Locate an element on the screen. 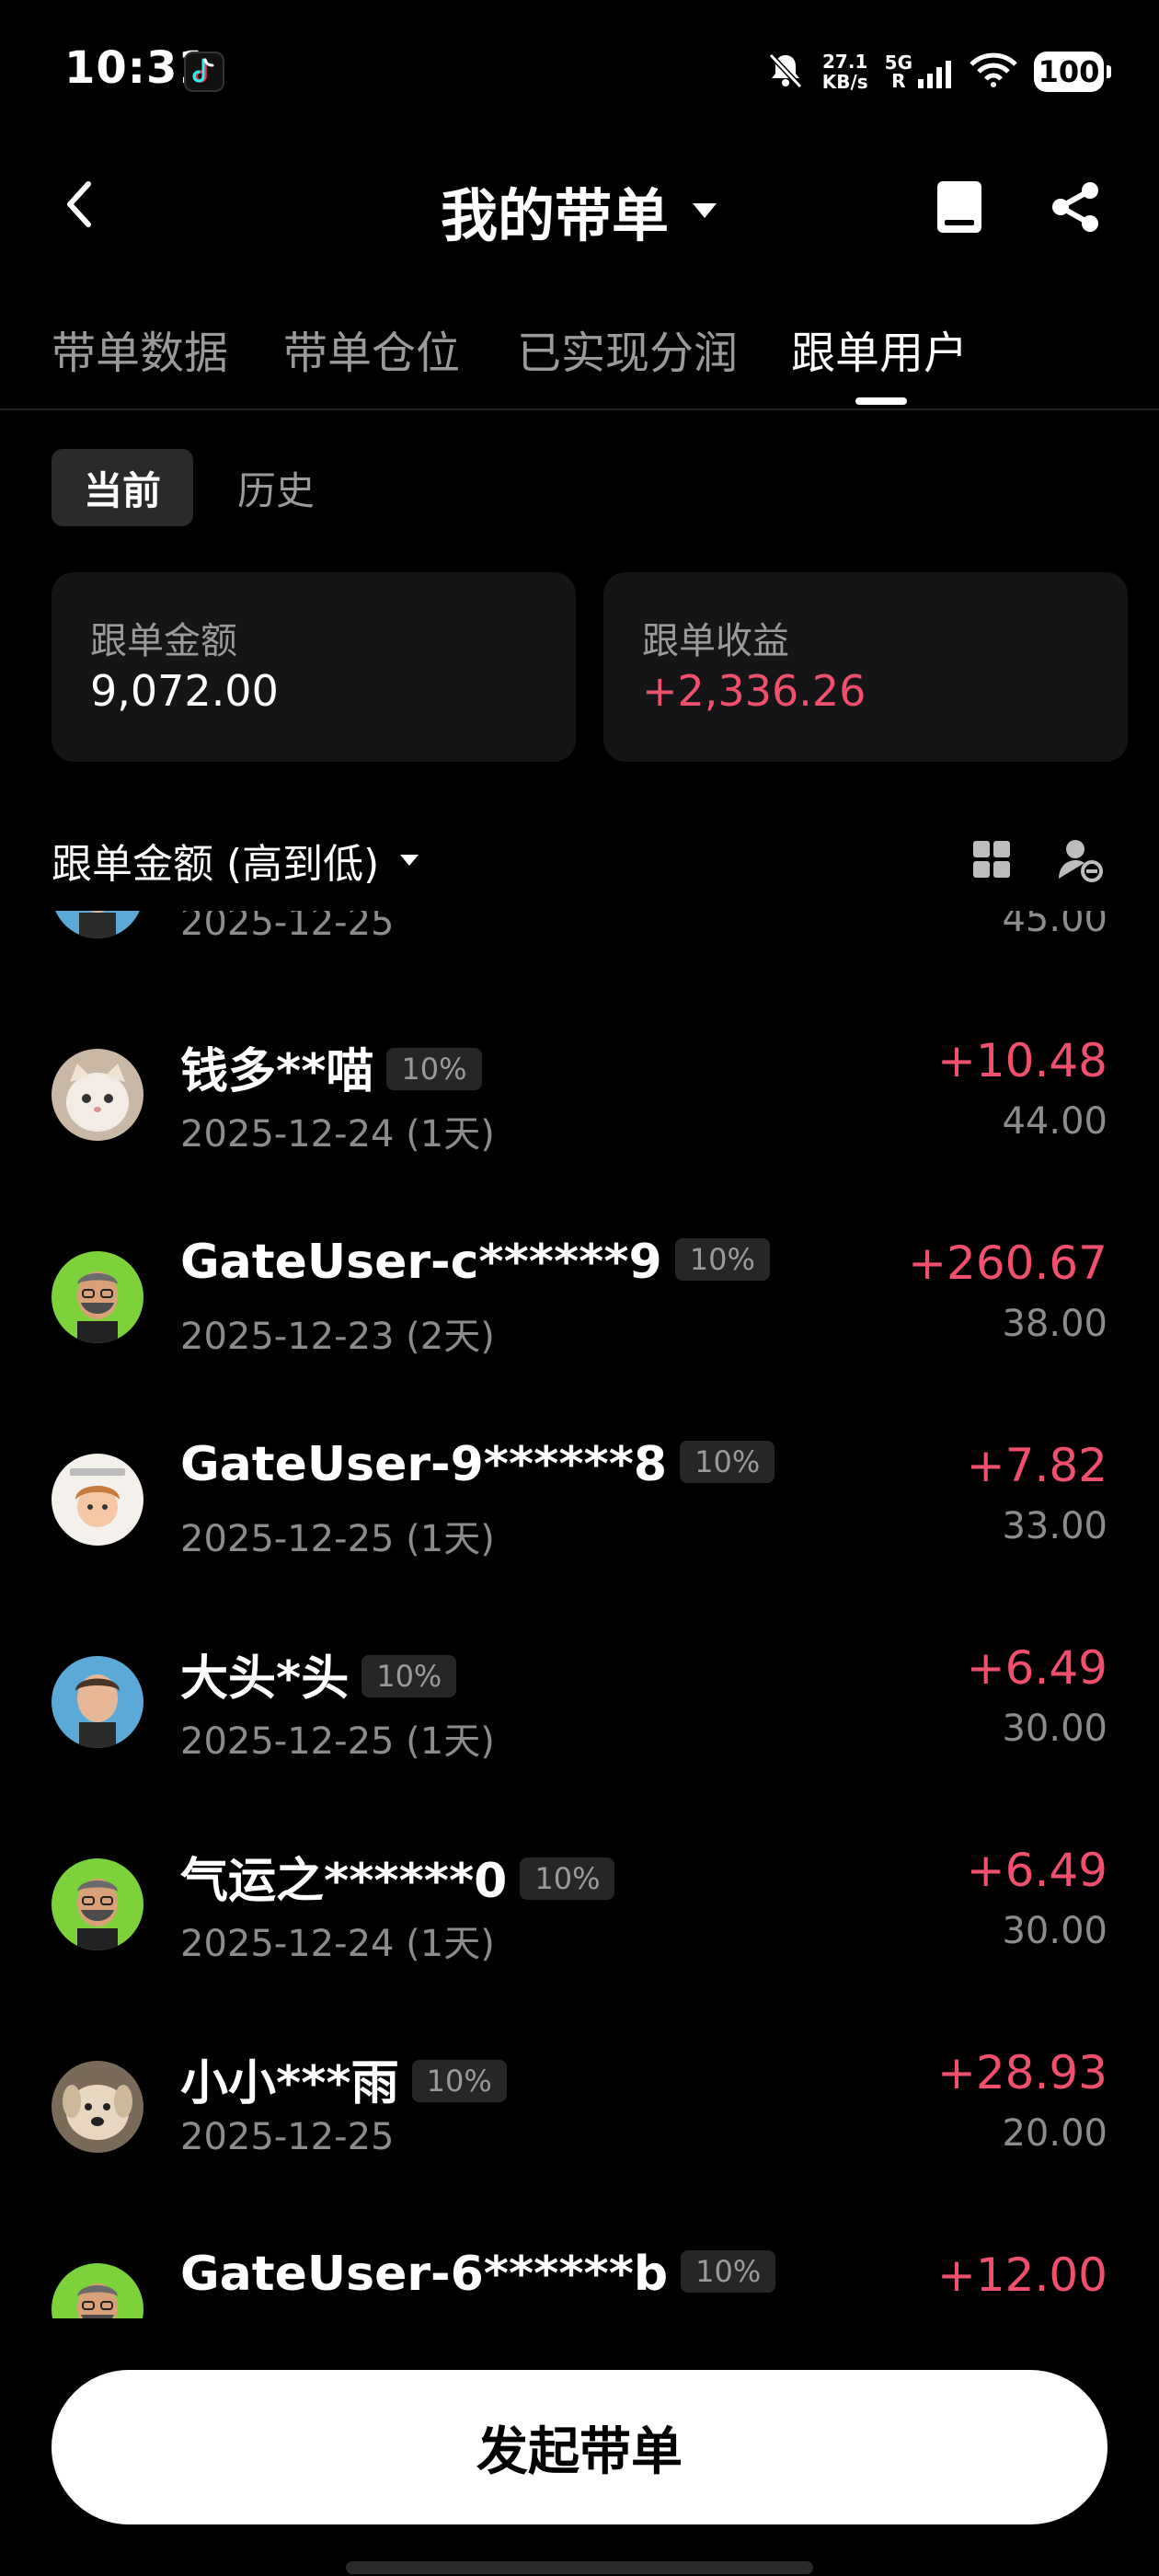  sort-label: 跟单金额 (高到低) is located at coordinates (216, 864).